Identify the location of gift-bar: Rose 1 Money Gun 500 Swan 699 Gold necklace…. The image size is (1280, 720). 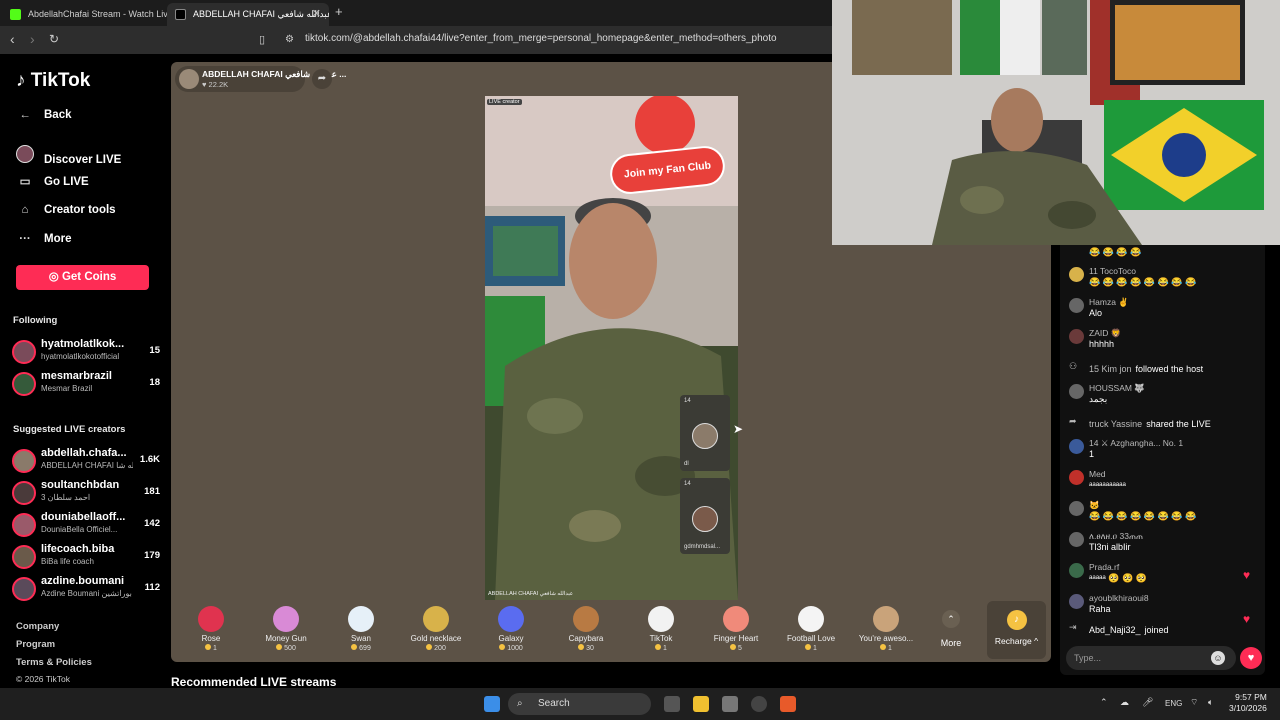
(610, 631).